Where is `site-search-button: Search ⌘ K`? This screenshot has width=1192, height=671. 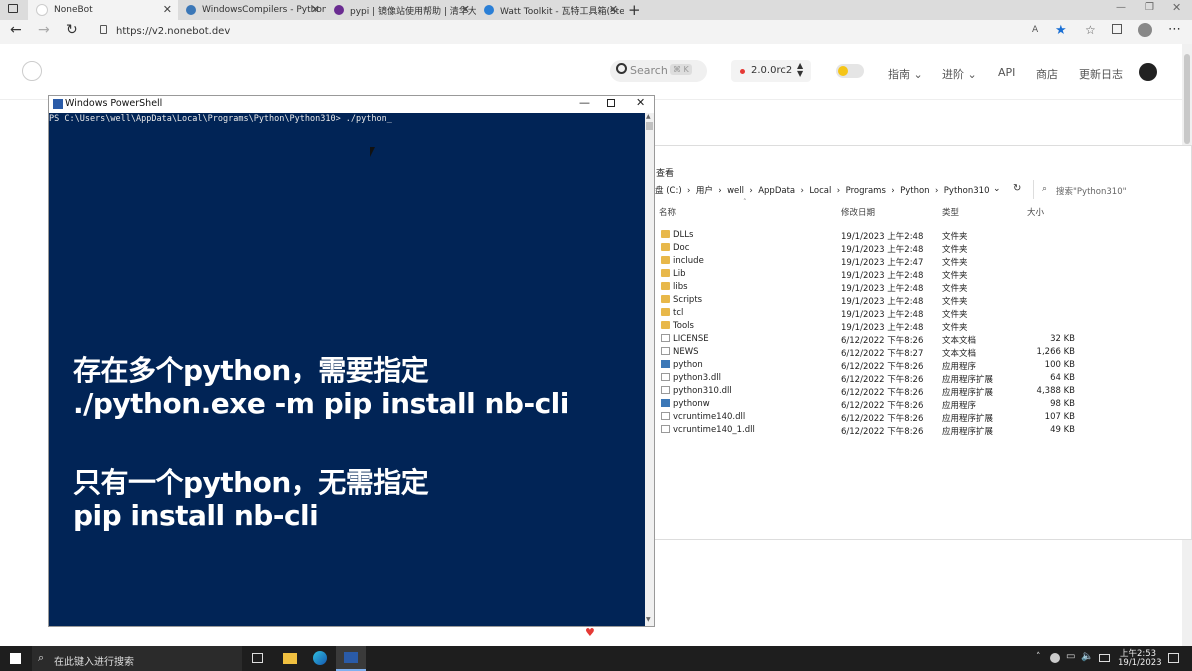 site-search-button: Search ⌘ K is located at coordinates (658, 71).